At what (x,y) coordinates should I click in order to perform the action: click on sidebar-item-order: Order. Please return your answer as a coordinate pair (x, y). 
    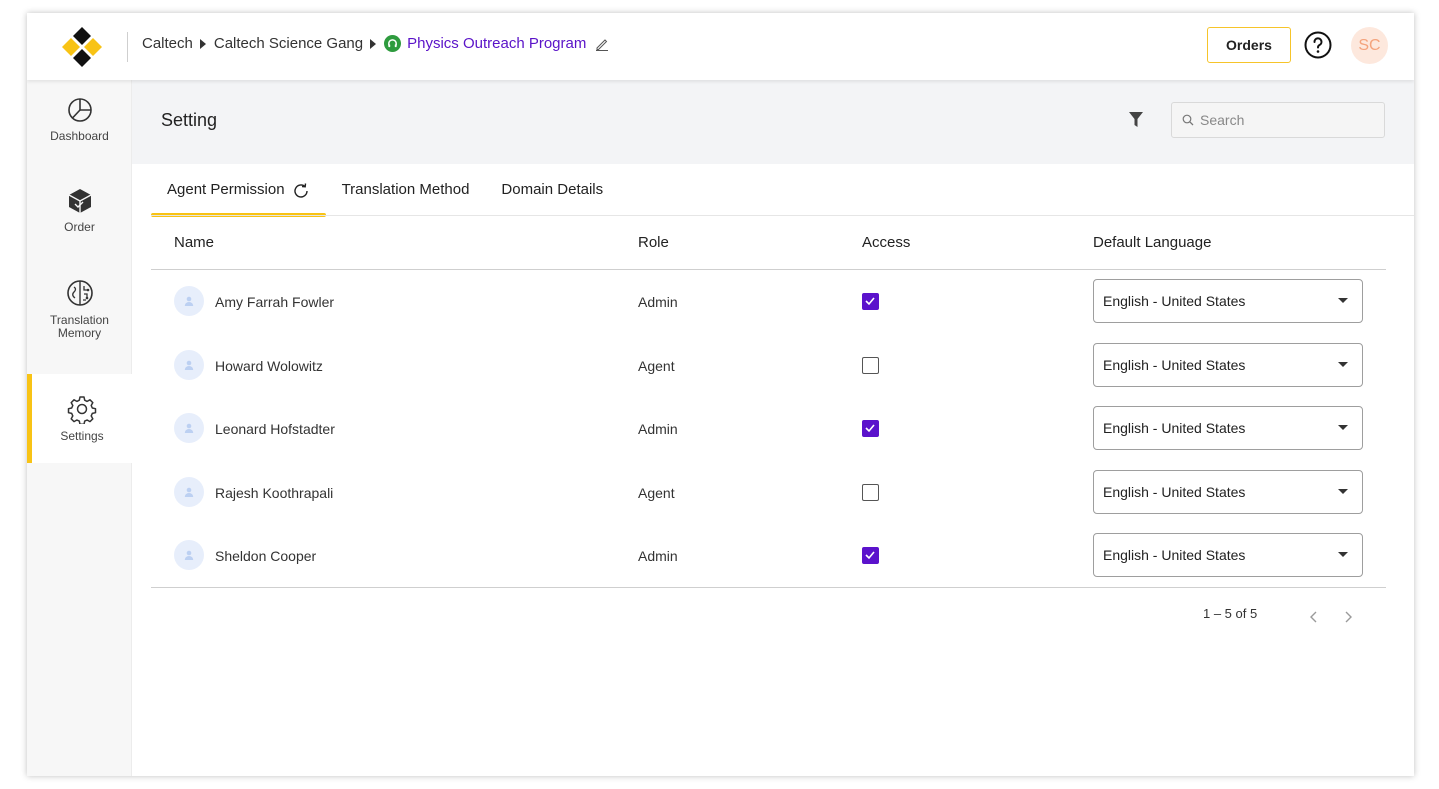
    Looking at the image, I should click on (79, 215).